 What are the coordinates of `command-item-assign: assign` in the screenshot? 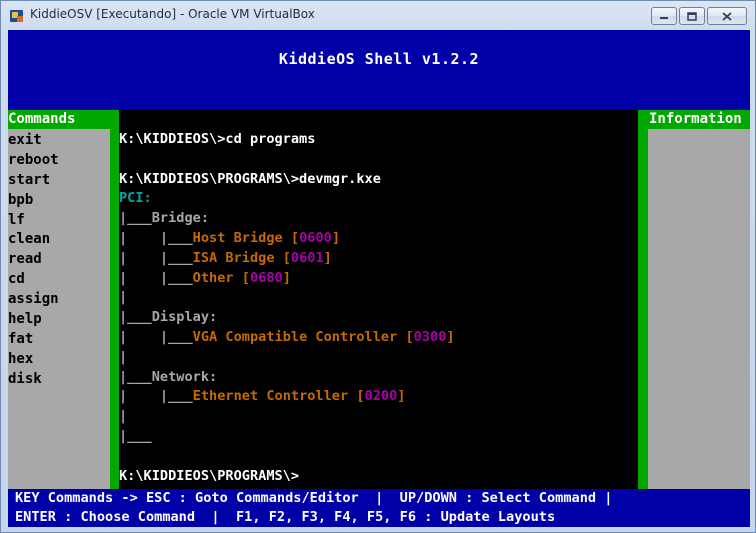 It's located at (59, 300).